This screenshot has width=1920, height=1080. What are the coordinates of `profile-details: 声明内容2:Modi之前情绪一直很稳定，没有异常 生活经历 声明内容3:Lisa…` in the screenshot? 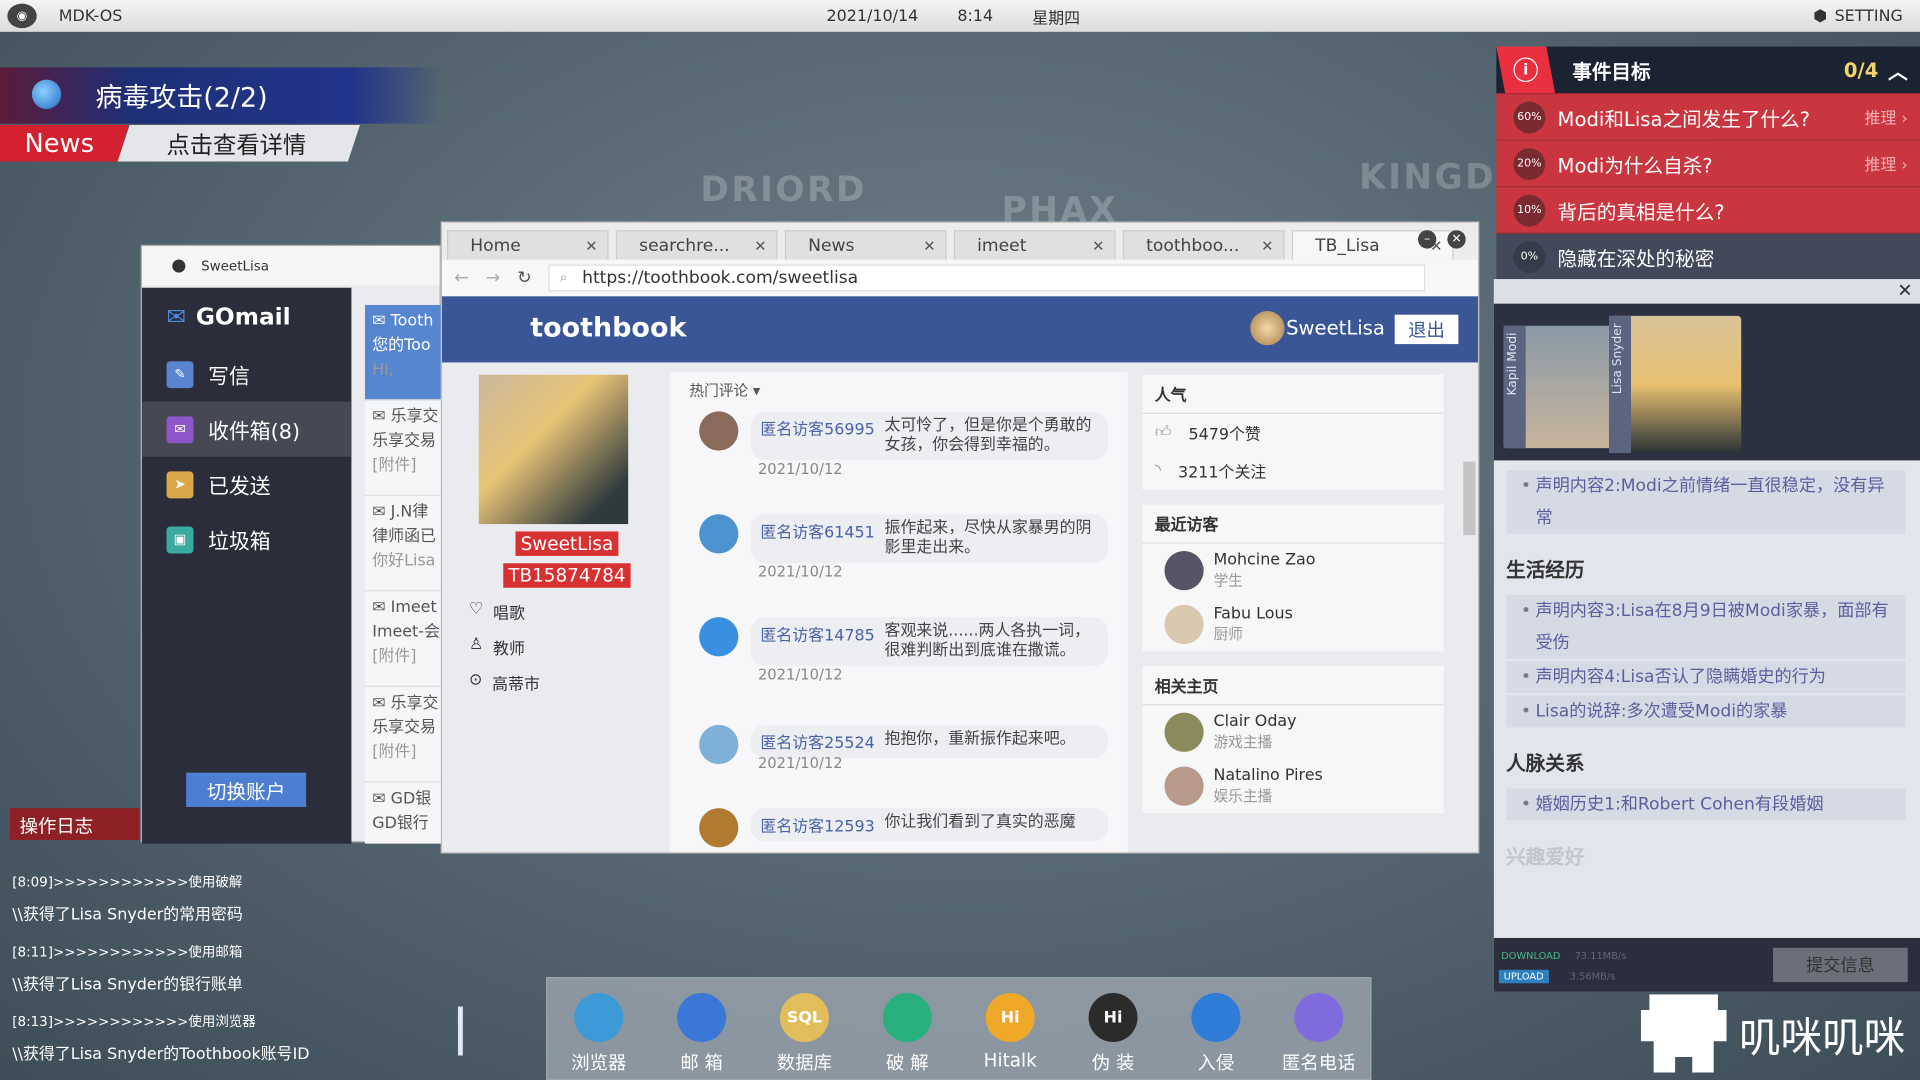 It's located at (1707, 699).